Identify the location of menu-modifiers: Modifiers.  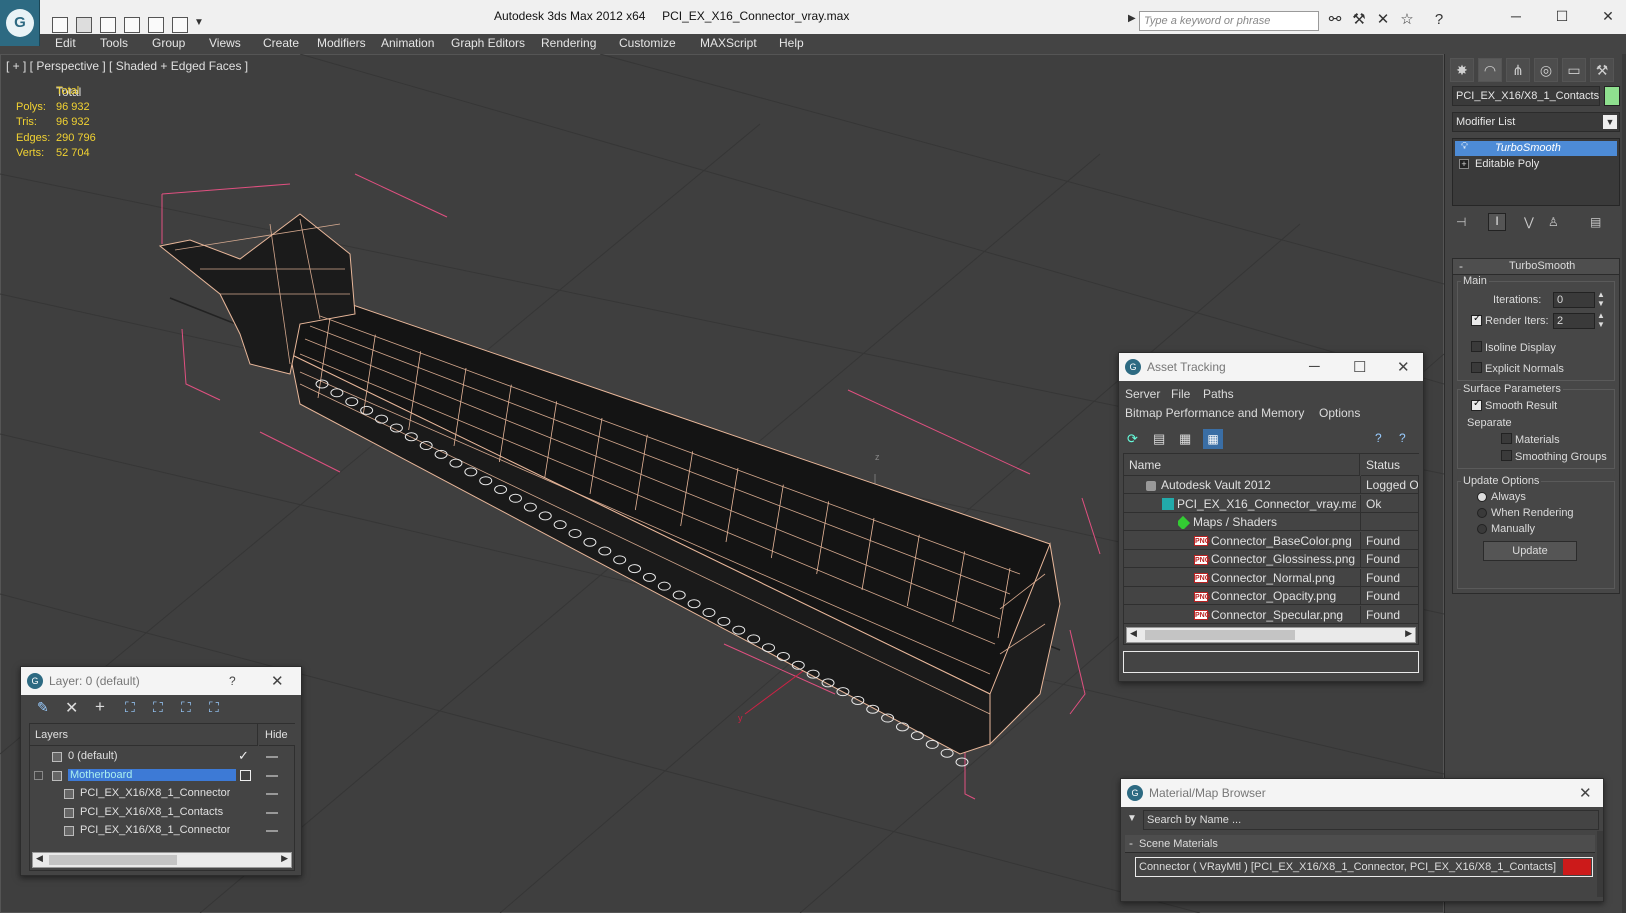
(341, 43).